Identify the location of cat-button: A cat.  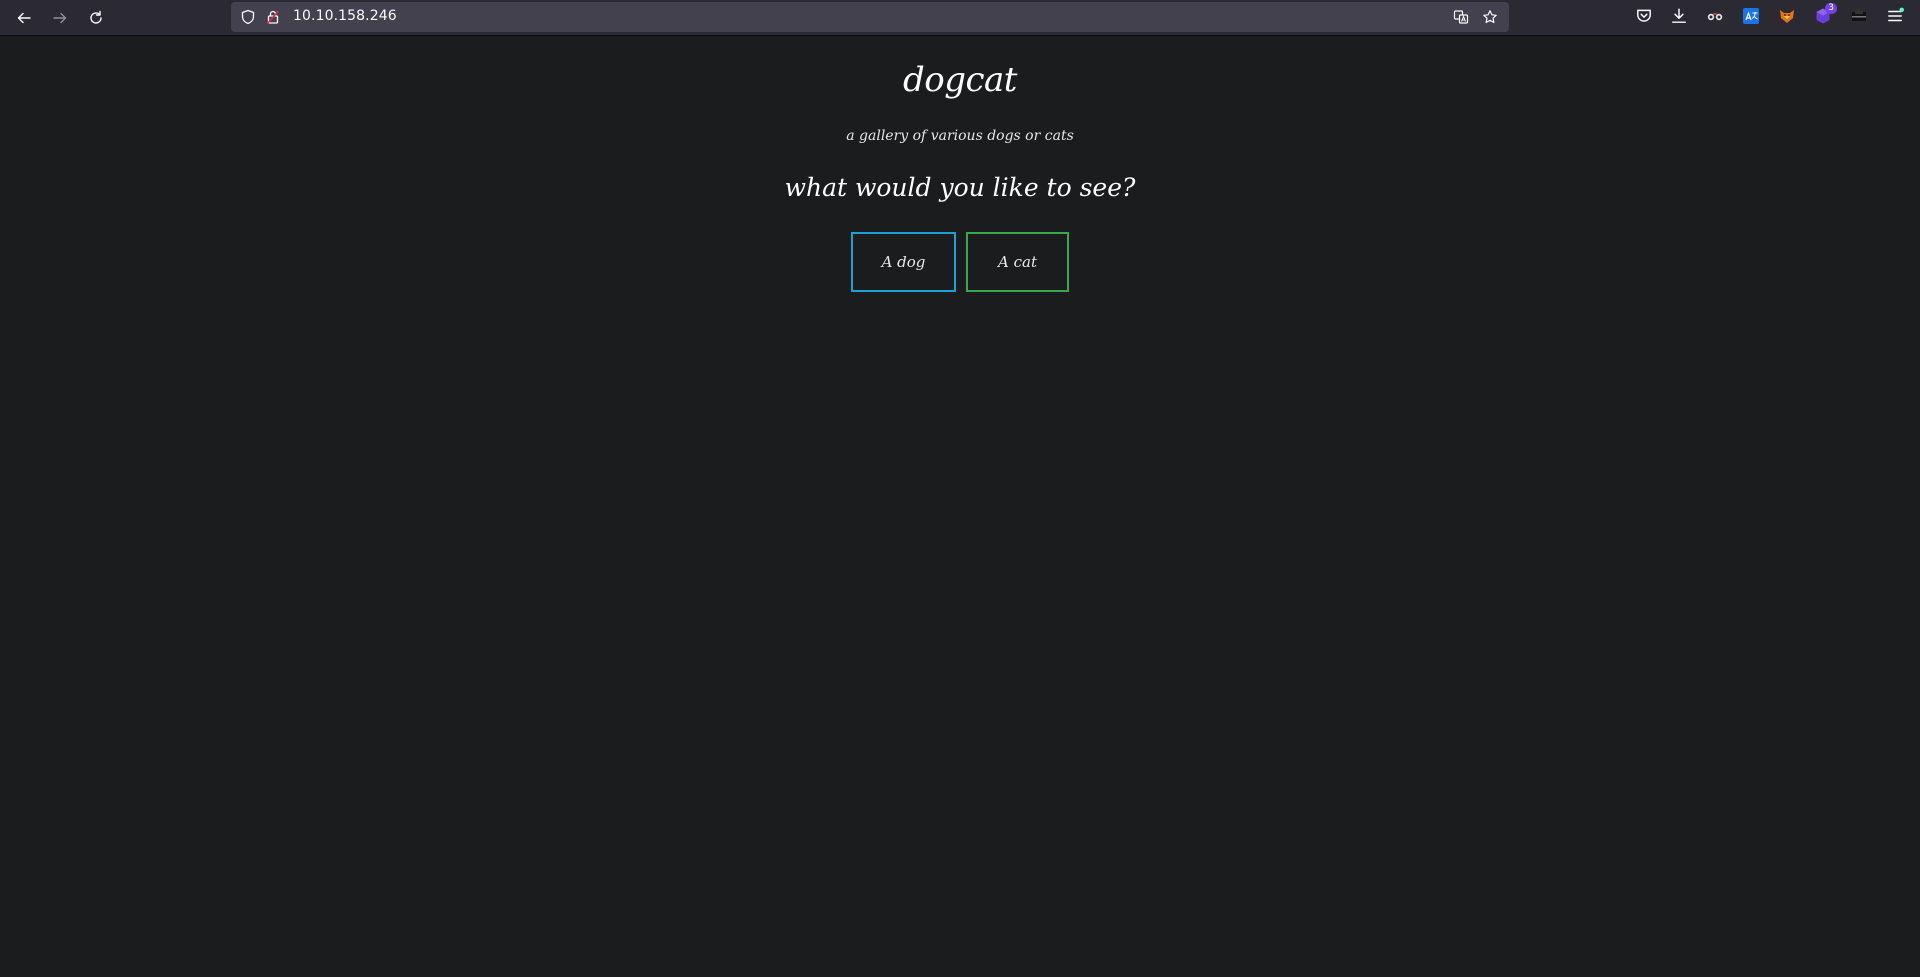
(1017, 262).